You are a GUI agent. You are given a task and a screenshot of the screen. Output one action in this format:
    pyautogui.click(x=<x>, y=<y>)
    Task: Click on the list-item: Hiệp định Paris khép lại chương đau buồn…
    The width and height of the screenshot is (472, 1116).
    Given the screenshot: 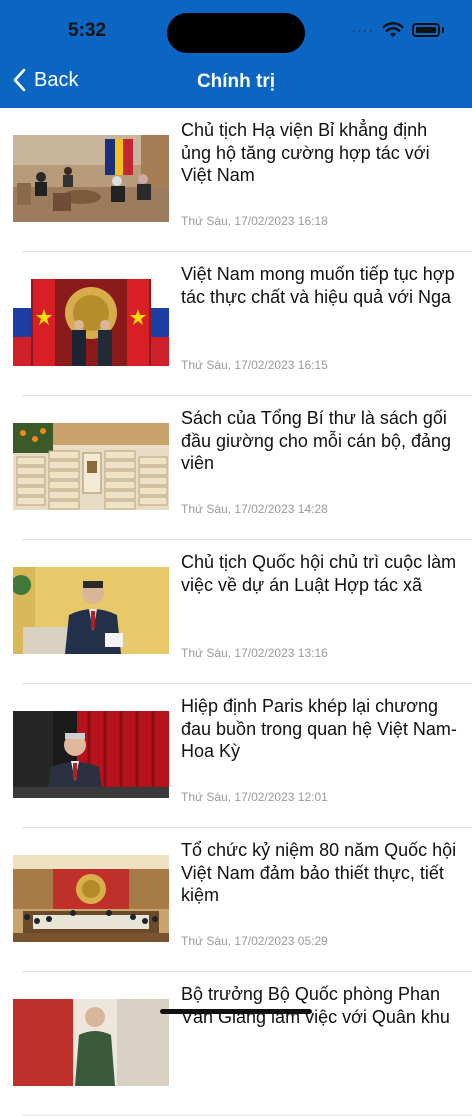 What is the action you would take?
    pyautogui.click(x=236, y=756)
    